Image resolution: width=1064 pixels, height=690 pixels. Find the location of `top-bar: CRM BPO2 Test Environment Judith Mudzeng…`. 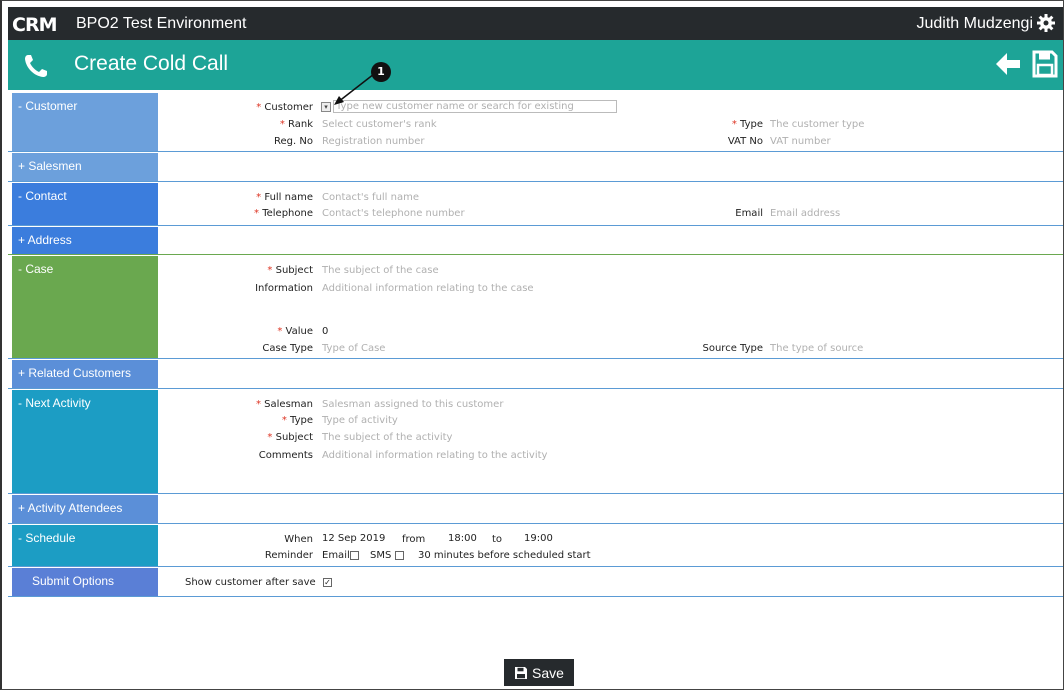

top-bar: CRM BPO2 Test Environment Judith Mudzeng… is located at coordinates (535, 23).